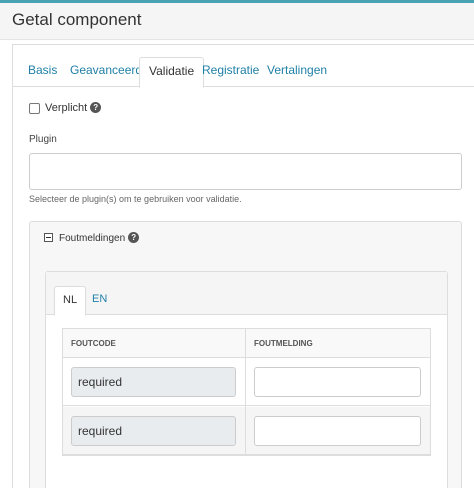 The image size is (474, 488). I want to click on plugin-select, so click(245, 171).